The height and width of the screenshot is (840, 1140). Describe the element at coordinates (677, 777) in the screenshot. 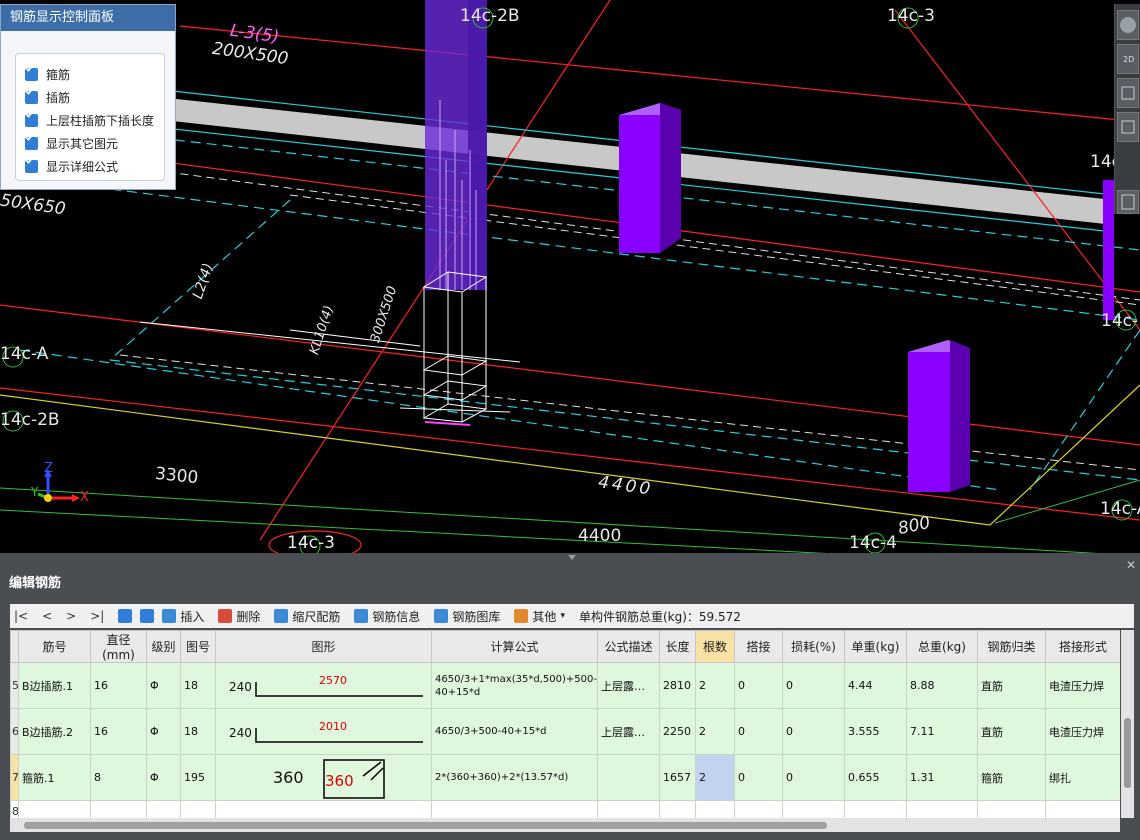

I see `cell-length: 1657` at that location.